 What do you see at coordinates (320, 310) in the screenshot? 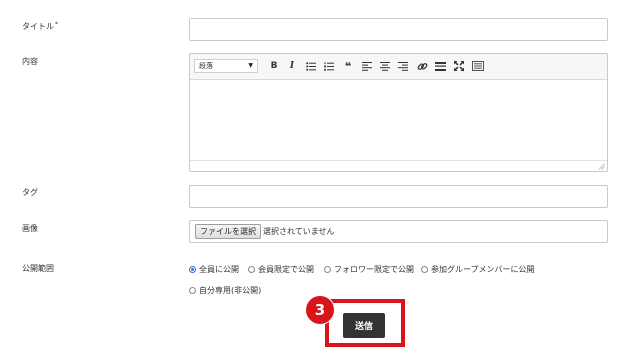
I see `step-number-badge: 3` at bounding box center [320, 310].